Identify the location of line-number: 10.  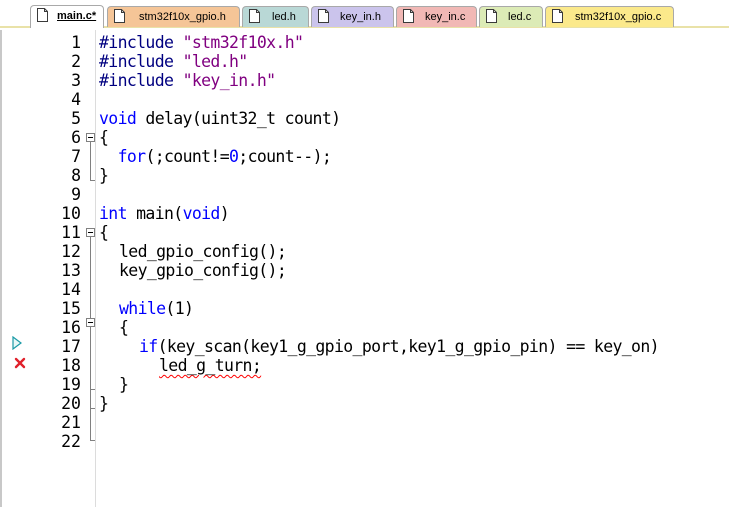
(71, 213).